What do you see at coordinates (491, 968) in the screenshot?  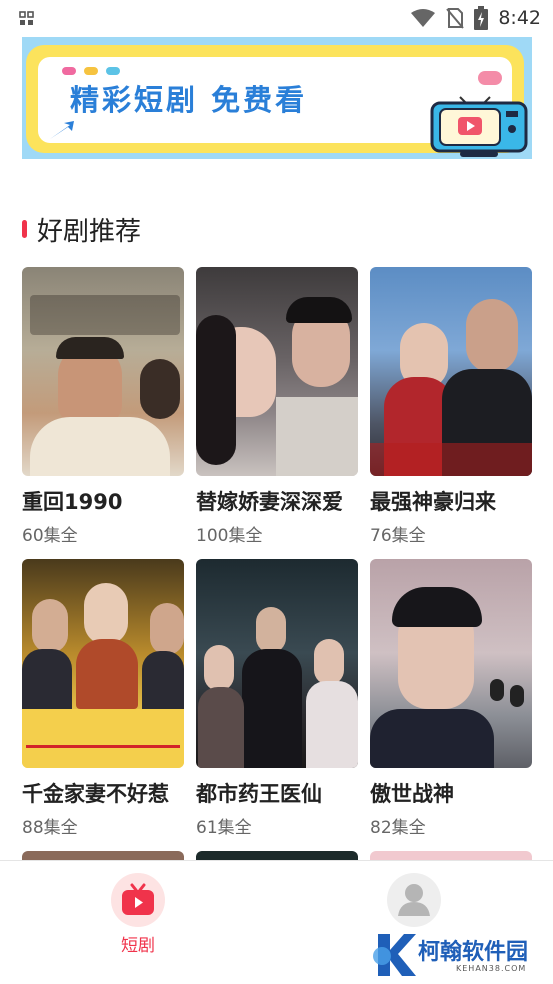 I see `watermark-domain: KEHAN38.COM` at bounding box center [491, 968].